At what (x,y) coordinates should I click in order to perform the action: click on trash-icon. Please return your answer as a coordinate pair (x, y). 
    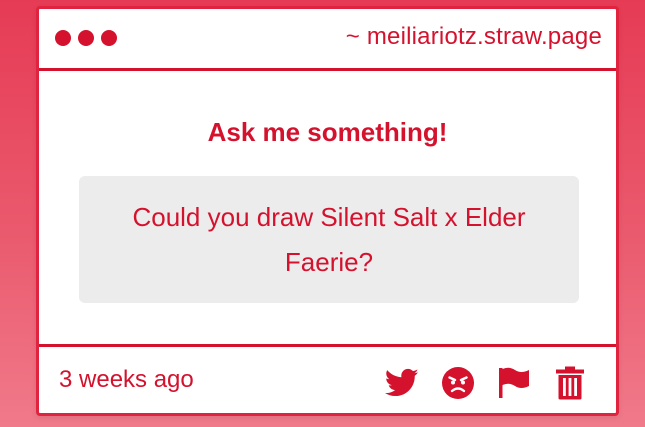
    Looking at the image, I should click on (570, 383).